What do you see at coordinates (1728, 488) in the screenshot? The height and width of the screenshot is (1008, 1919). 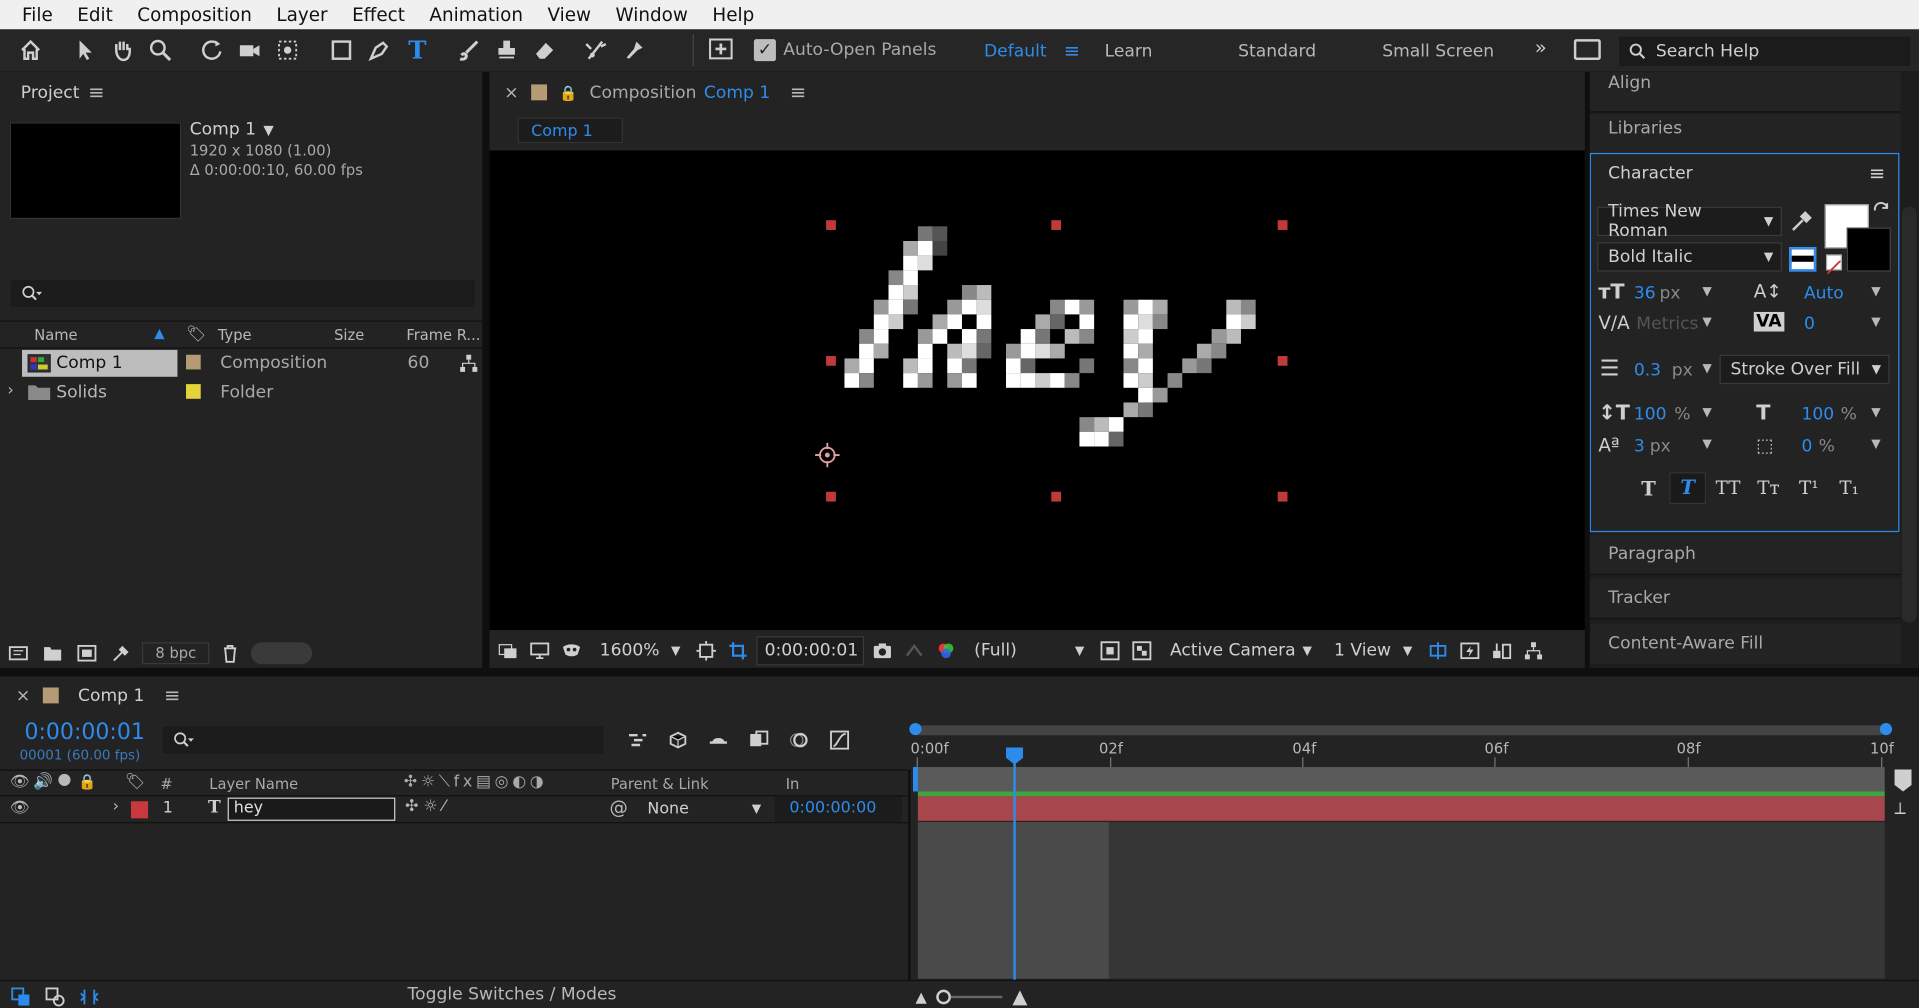 I see `all-caps-button: TT` at bounding box center [1728, 488].